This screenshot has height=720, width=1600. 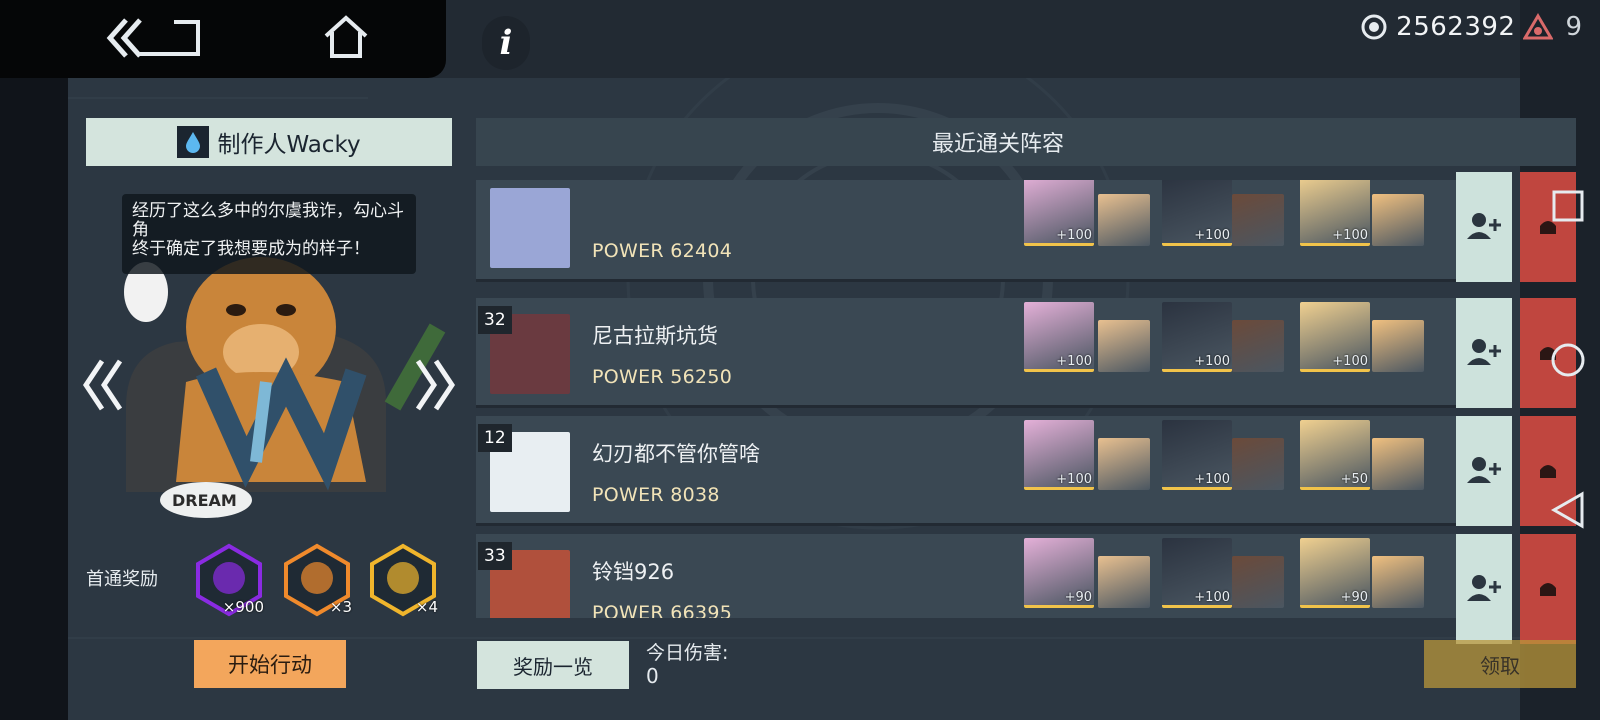 What do you see at coordinates (1374, 27) in the screenshot?
I see `currency-icon` at bounding box center [1374, 27].